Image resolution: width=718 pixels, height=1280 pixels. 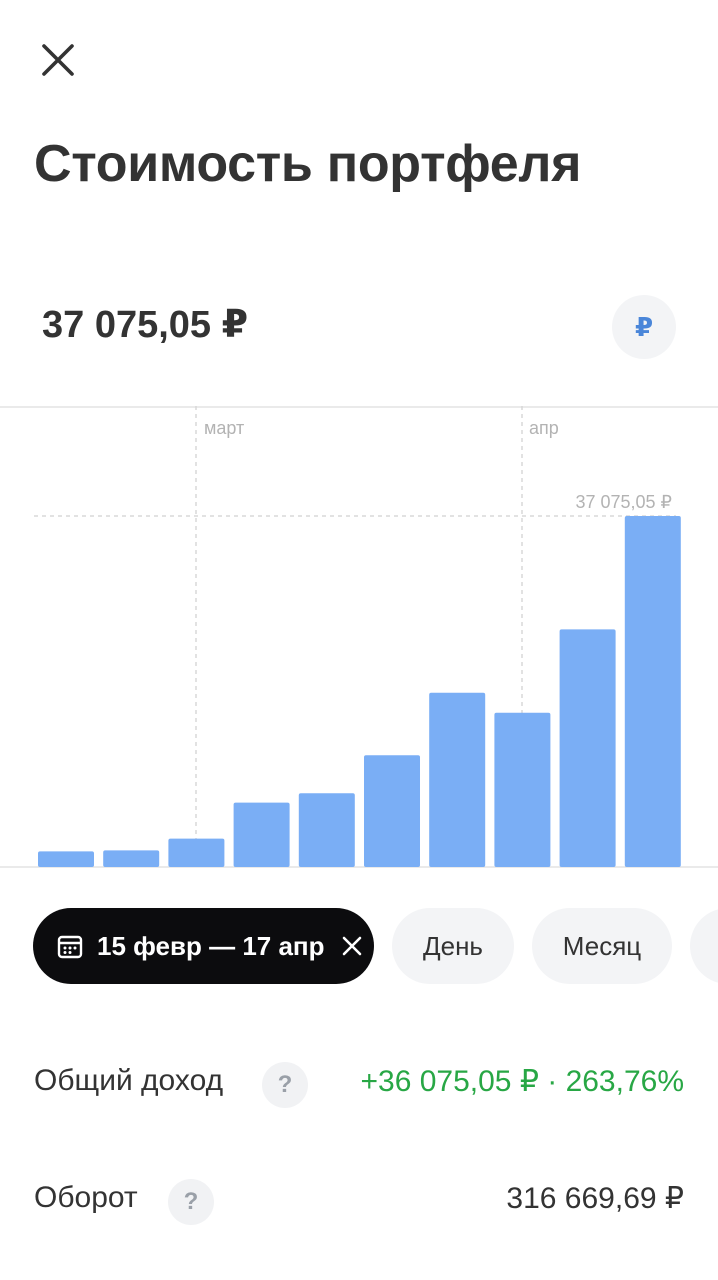 I want to click on period-filters: 15 февр — 17 апр День Месяц, so click(x=359, y=947).